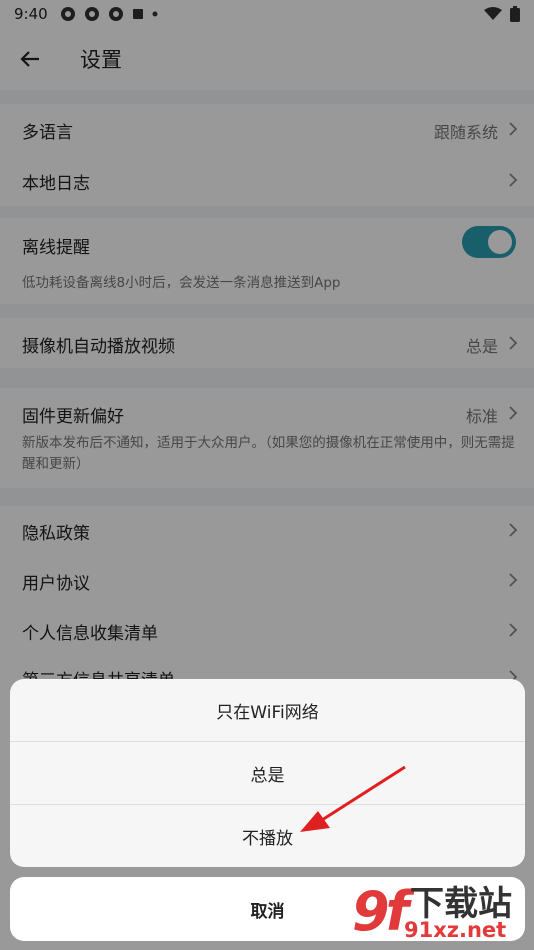 Image resolution: width=534 pixels, height=950 pixels. Describe the element at coordinates (455, 930) in the screenshot. I see `watermark-url: 91xz.net` at that location.